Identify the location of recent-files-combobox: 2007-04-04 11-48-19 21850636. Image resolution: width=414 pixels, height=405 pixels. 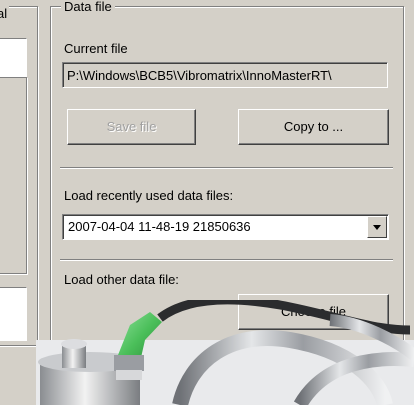
(225, 227).